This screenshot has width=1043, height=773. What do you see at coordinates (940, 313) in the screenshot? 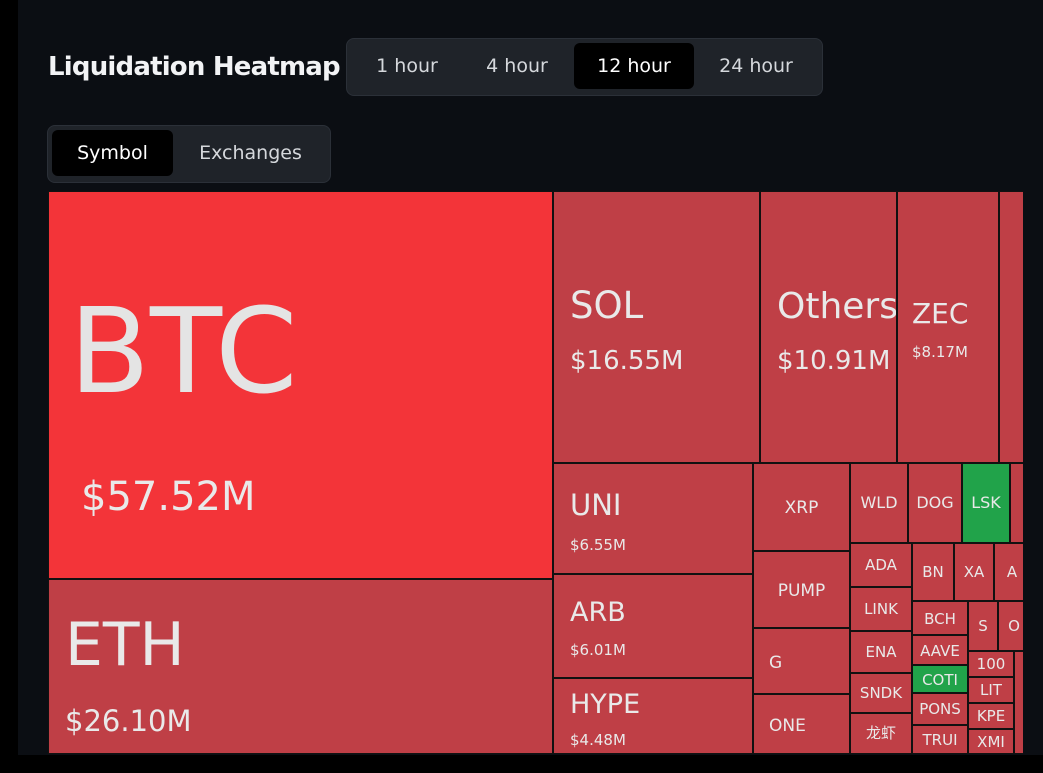
I see `tile-symbol: ZEC` at bounding box center [940, 313].